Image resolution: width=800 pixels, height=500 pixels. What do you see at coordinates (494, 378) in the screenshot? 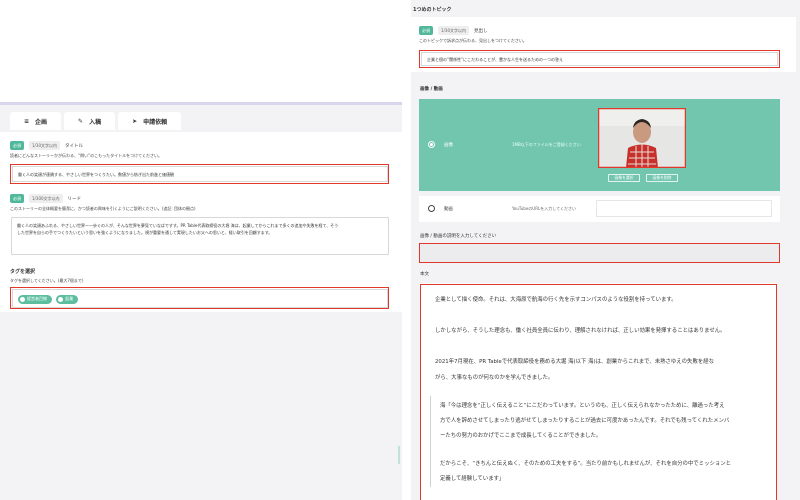
I see `body-paragraph: がら、大事なものが何なのかを学んできました。` at bounding box center [494, 378].